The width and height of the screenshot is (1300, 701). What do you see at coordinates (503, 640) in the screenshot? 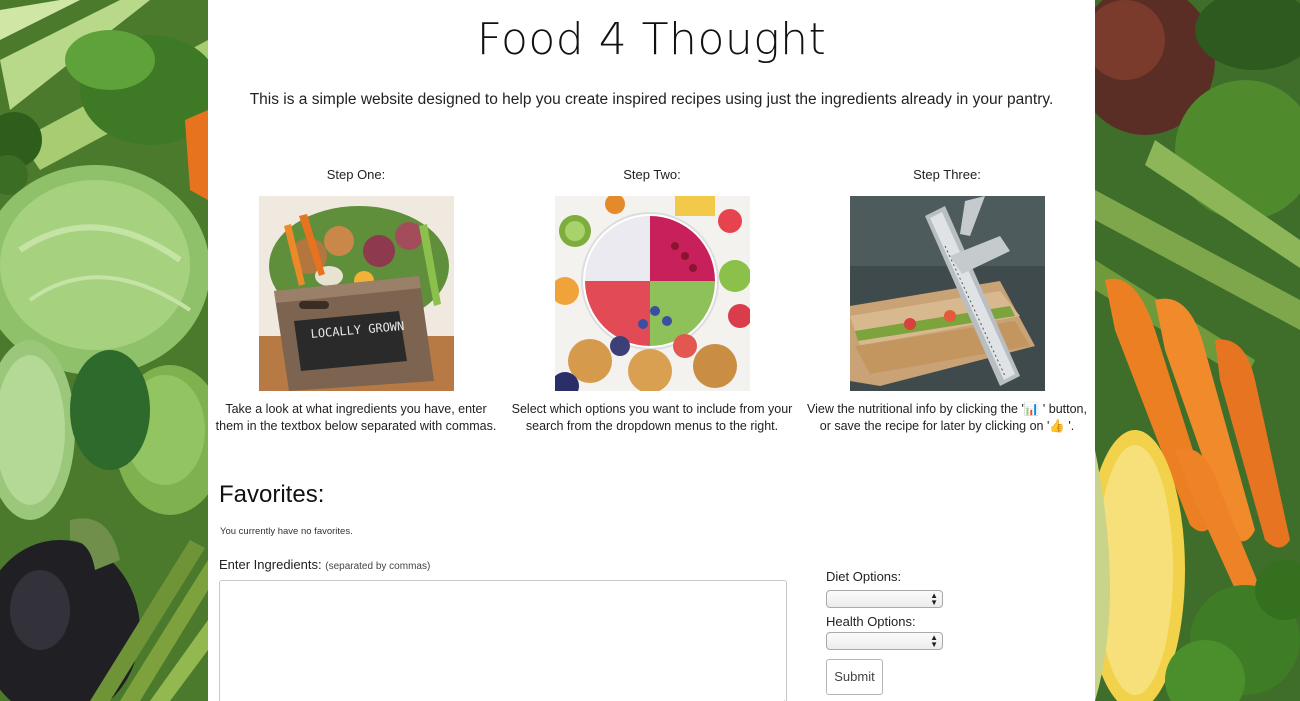
I see `ingredients-textarea` at bounding box center [503, 640].